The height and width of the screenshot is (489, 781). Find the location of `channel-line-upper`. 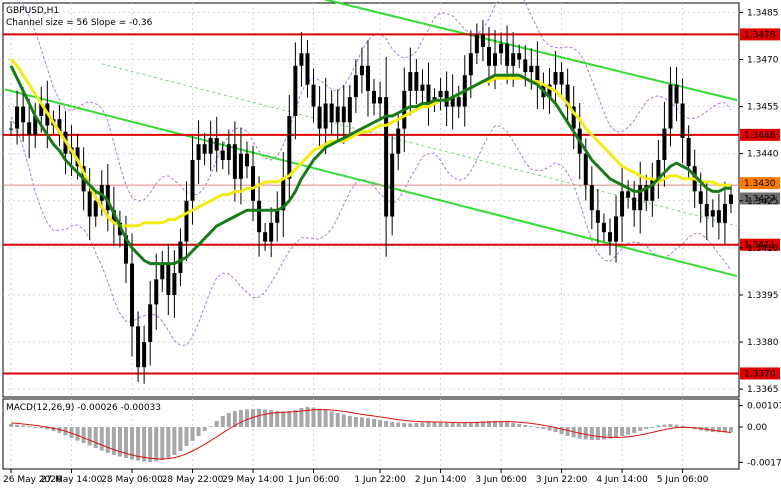

channel-line-upper is located at coordinates (530, 51).